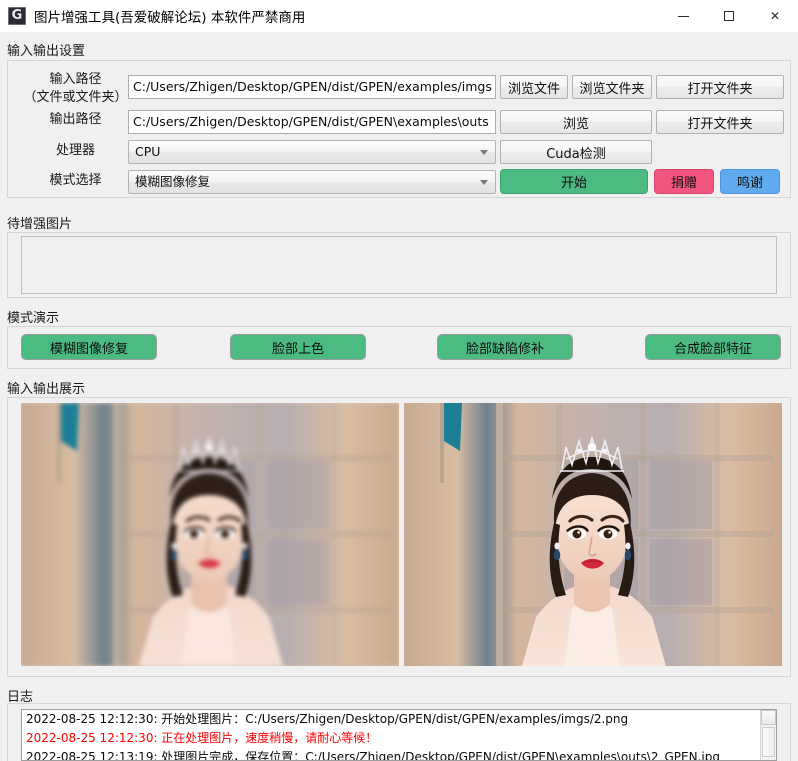  What do you see at coordinates (33, 318) in the screenshot?
I see `demo-group-label: 模式演示` at bounding box center [33, 318].